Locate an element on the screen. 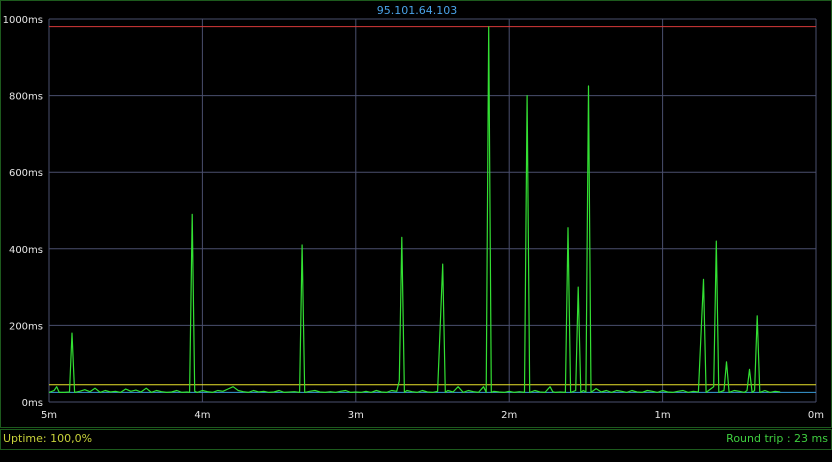 This screenshot has height=462, width=832. x-tick-label: 4m is located at coordinates (202, 415).